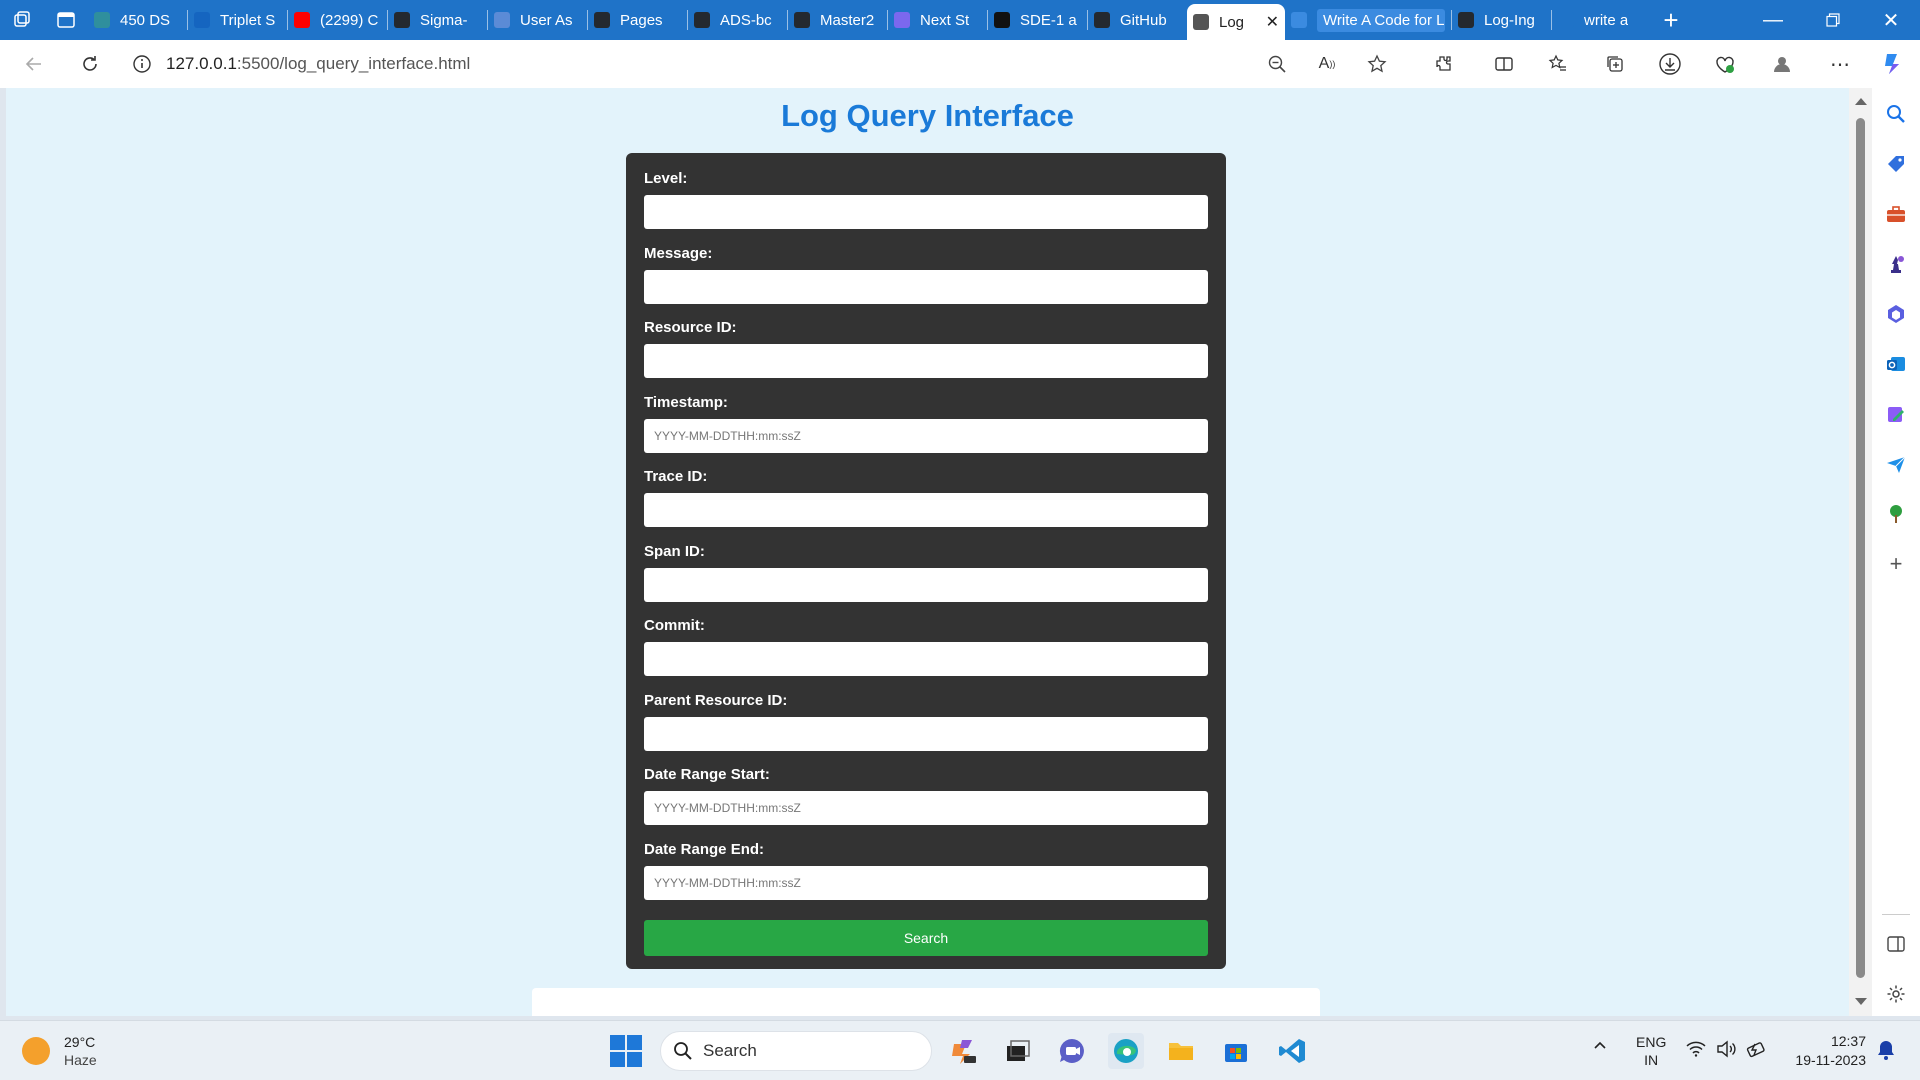 This screenshot has height=1080, width=1920. I want to click on browser-tab: Sigma-, so click(437, 20).